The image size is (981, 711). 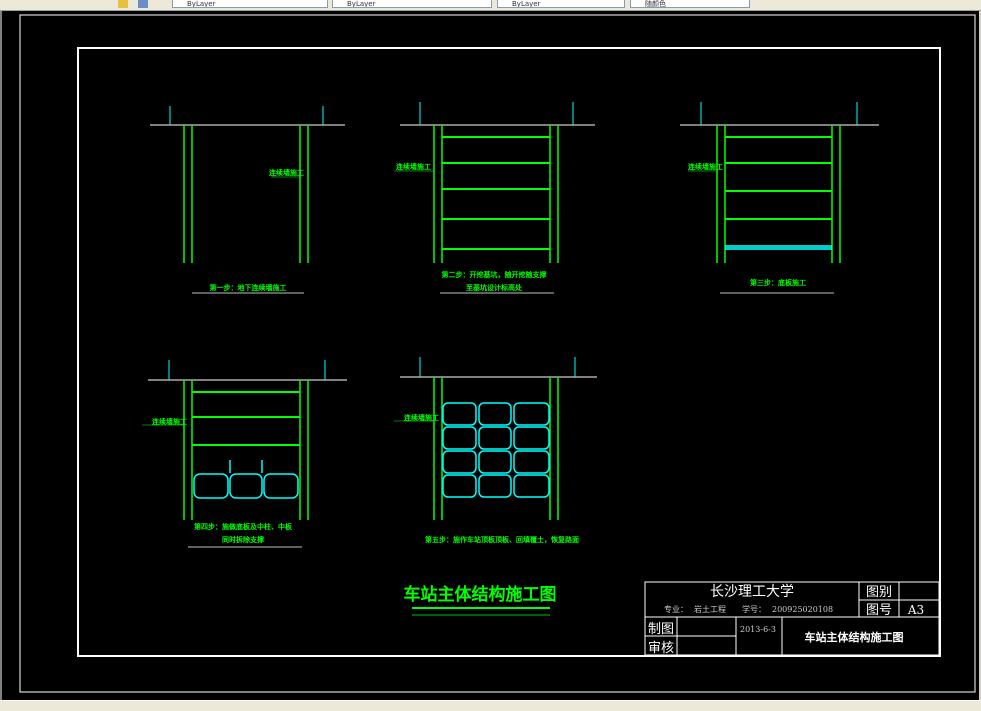 I want to click on step-3-wall-label: 连续墙施工, so click(x=705, y=166).